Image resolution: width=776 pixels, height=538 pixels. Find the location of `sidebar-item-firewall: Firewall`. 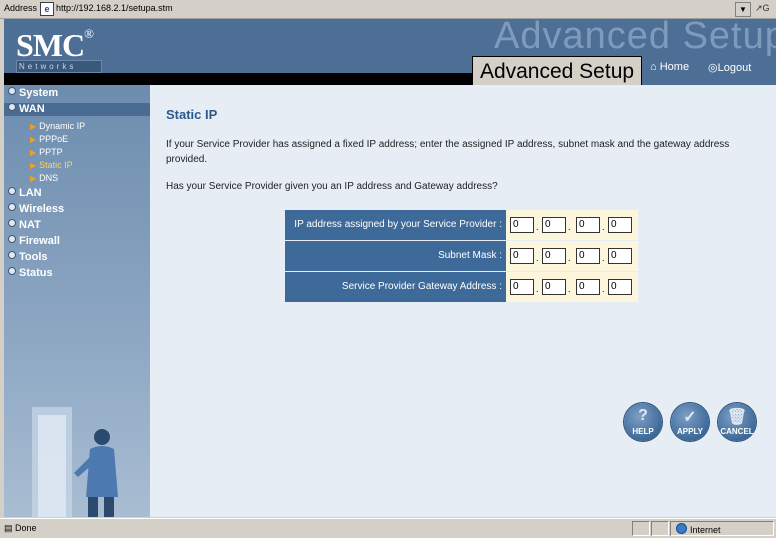

sidebar-item-firewall: Firewall is located at coordinates (34, 241).